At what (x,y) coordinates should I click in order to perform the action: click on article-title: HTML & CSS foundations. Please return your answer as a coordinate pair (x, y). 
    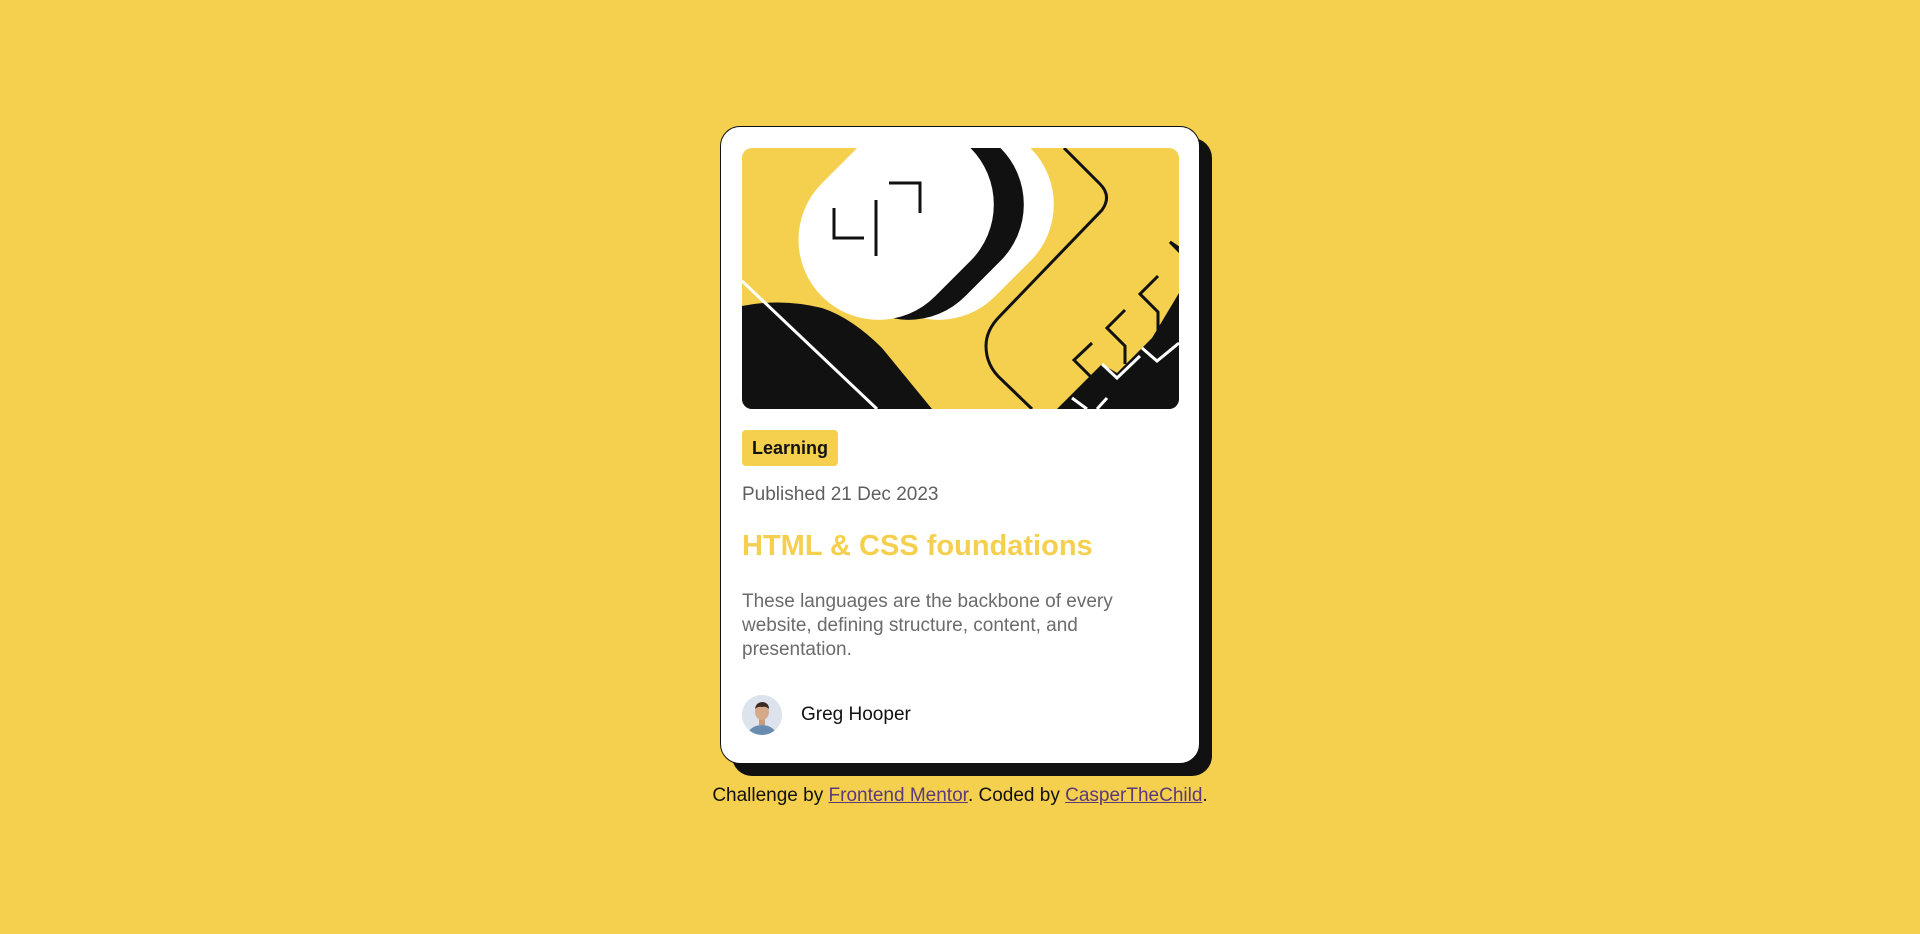
    Looking at the image, I should click on (960, 546).